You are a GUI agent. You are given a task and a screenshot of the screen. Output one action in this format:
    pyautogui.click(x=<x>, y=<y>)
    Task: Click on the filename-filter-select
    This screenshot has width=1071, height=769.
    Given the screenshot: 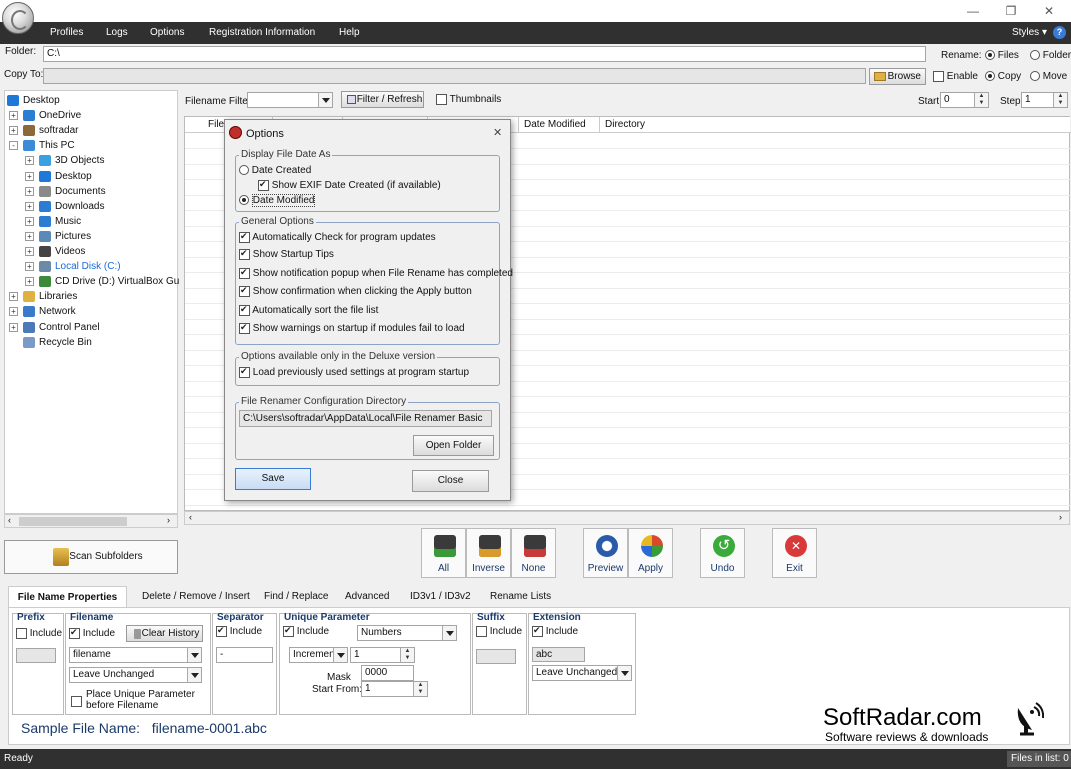 What is the action you would take?
    pyautogui.click(x=290, y=100)
    